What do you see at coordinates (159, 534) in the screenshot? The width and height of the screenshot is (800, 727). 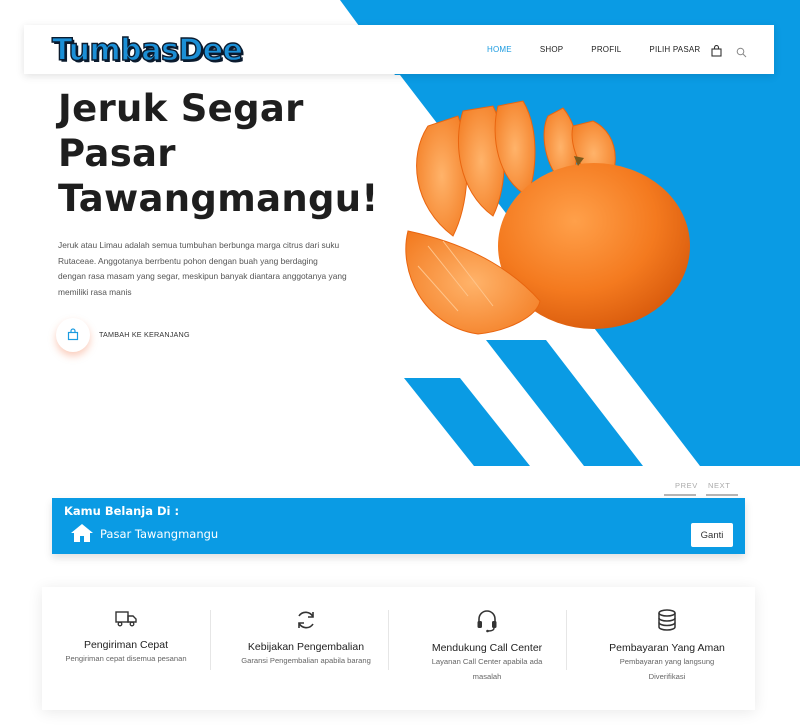 I see `market-name: Pasar Tawangmangu` at bounding box center [159, 534].